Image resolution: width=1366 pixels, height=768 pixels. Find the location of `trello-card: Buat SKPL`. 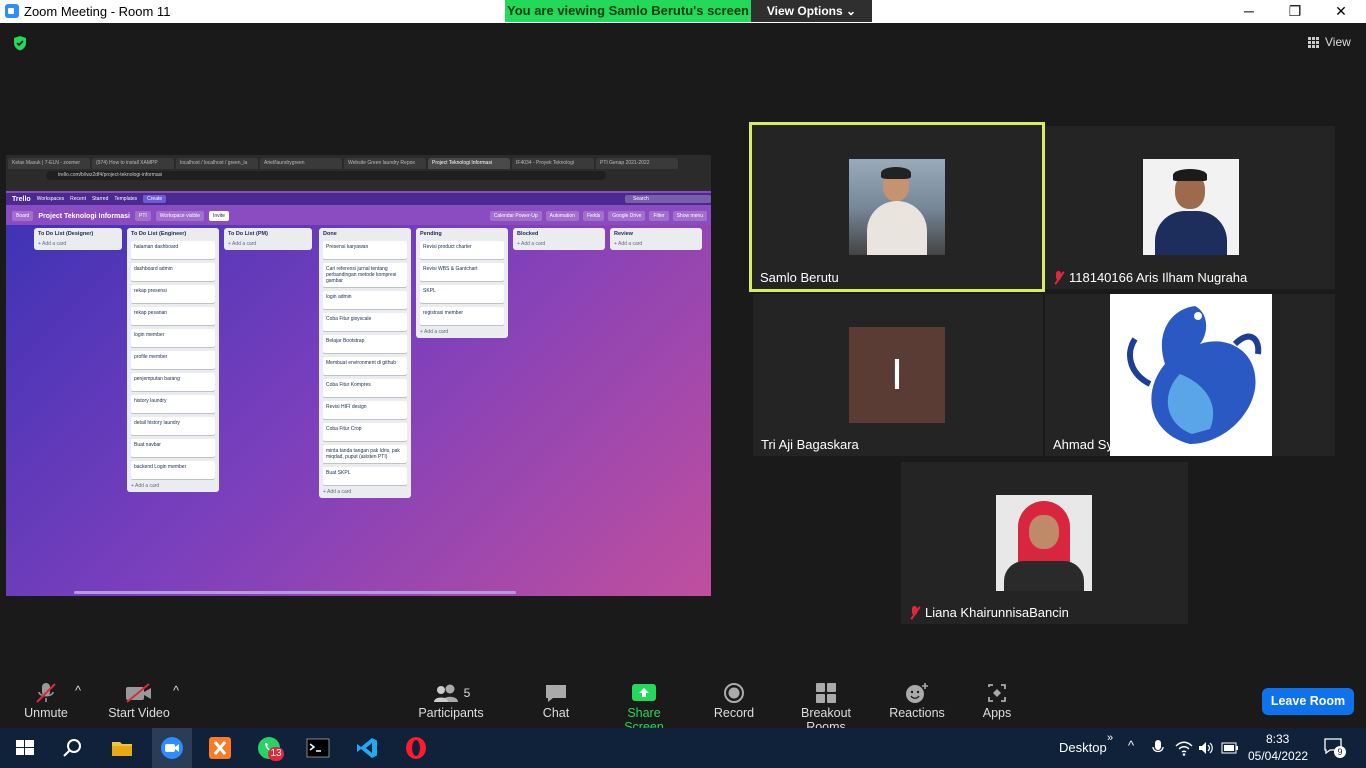

trello-card: Buat SKPL is located at coordinates (365, 476).